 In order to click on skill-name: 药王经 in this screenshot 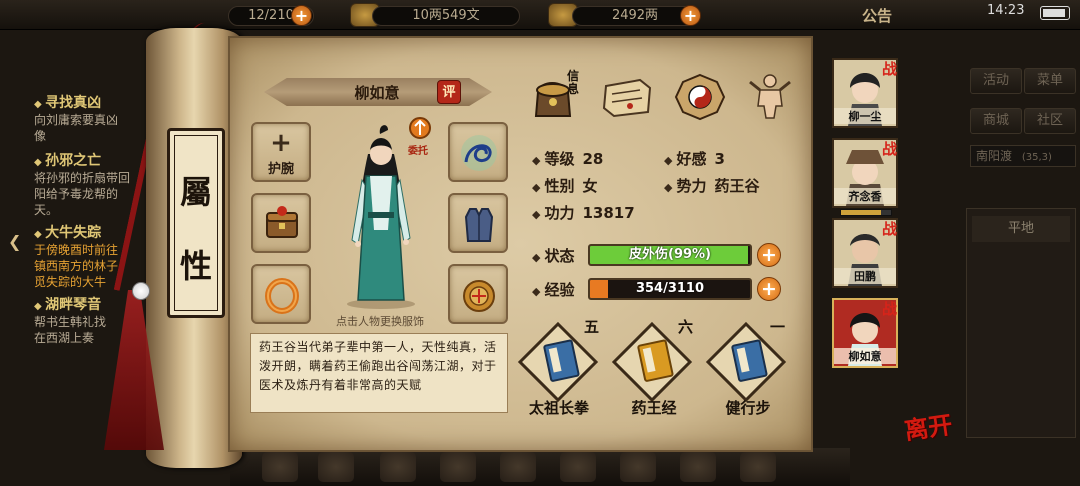, I will do `click(654, 408)`.